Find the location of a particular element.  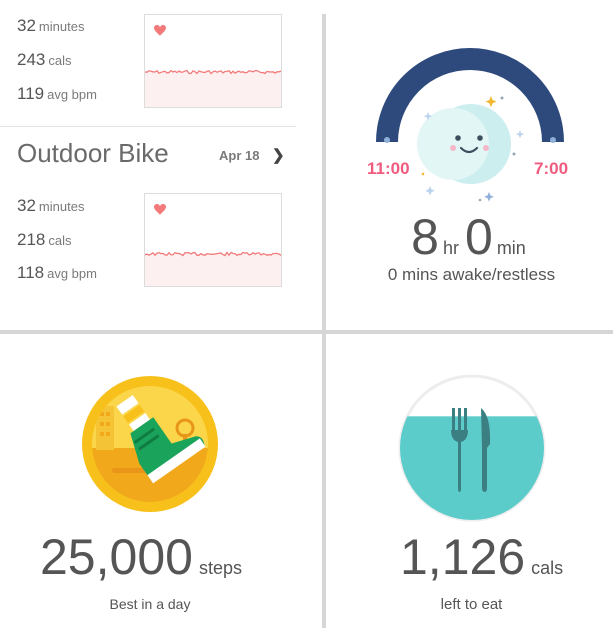

steps-value-line: 25,000 steps is located at coordinates (141, 557).